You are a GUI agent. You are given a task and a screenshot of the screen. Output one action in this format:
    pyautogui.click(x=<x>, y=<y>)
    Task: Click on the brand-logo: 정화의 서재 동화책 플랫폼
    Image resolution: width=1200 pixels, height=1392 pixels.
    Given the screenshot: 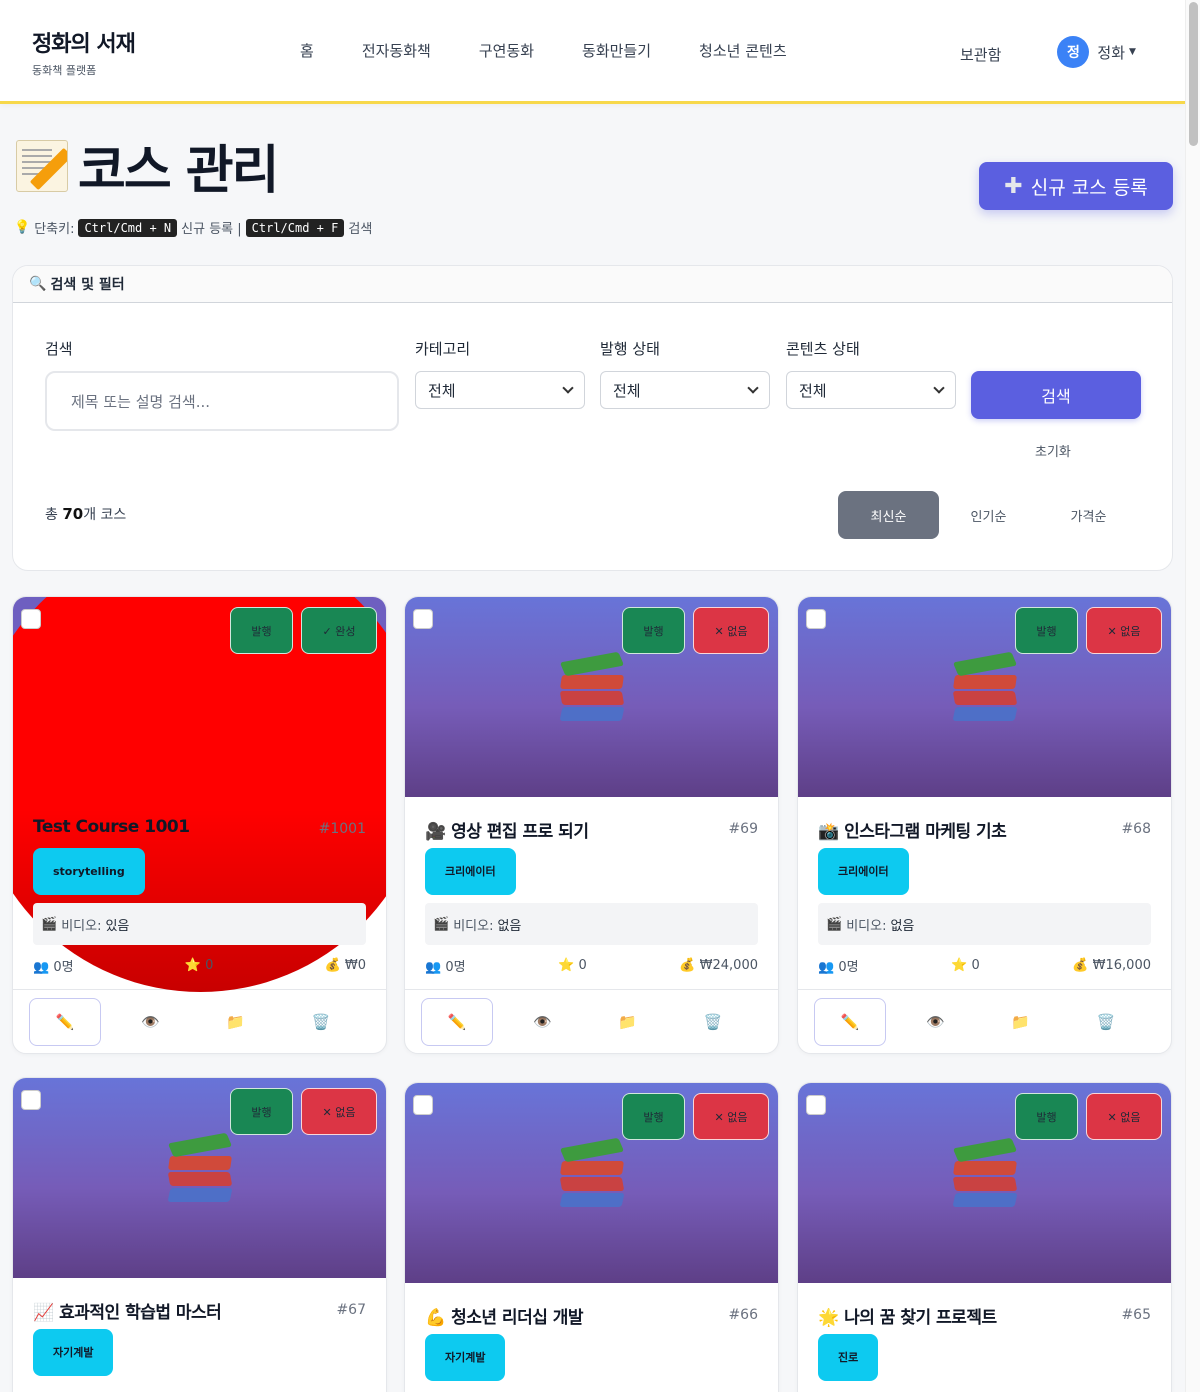 What is the action you would take?
    pyautogui.click(x=84, y=52)
    